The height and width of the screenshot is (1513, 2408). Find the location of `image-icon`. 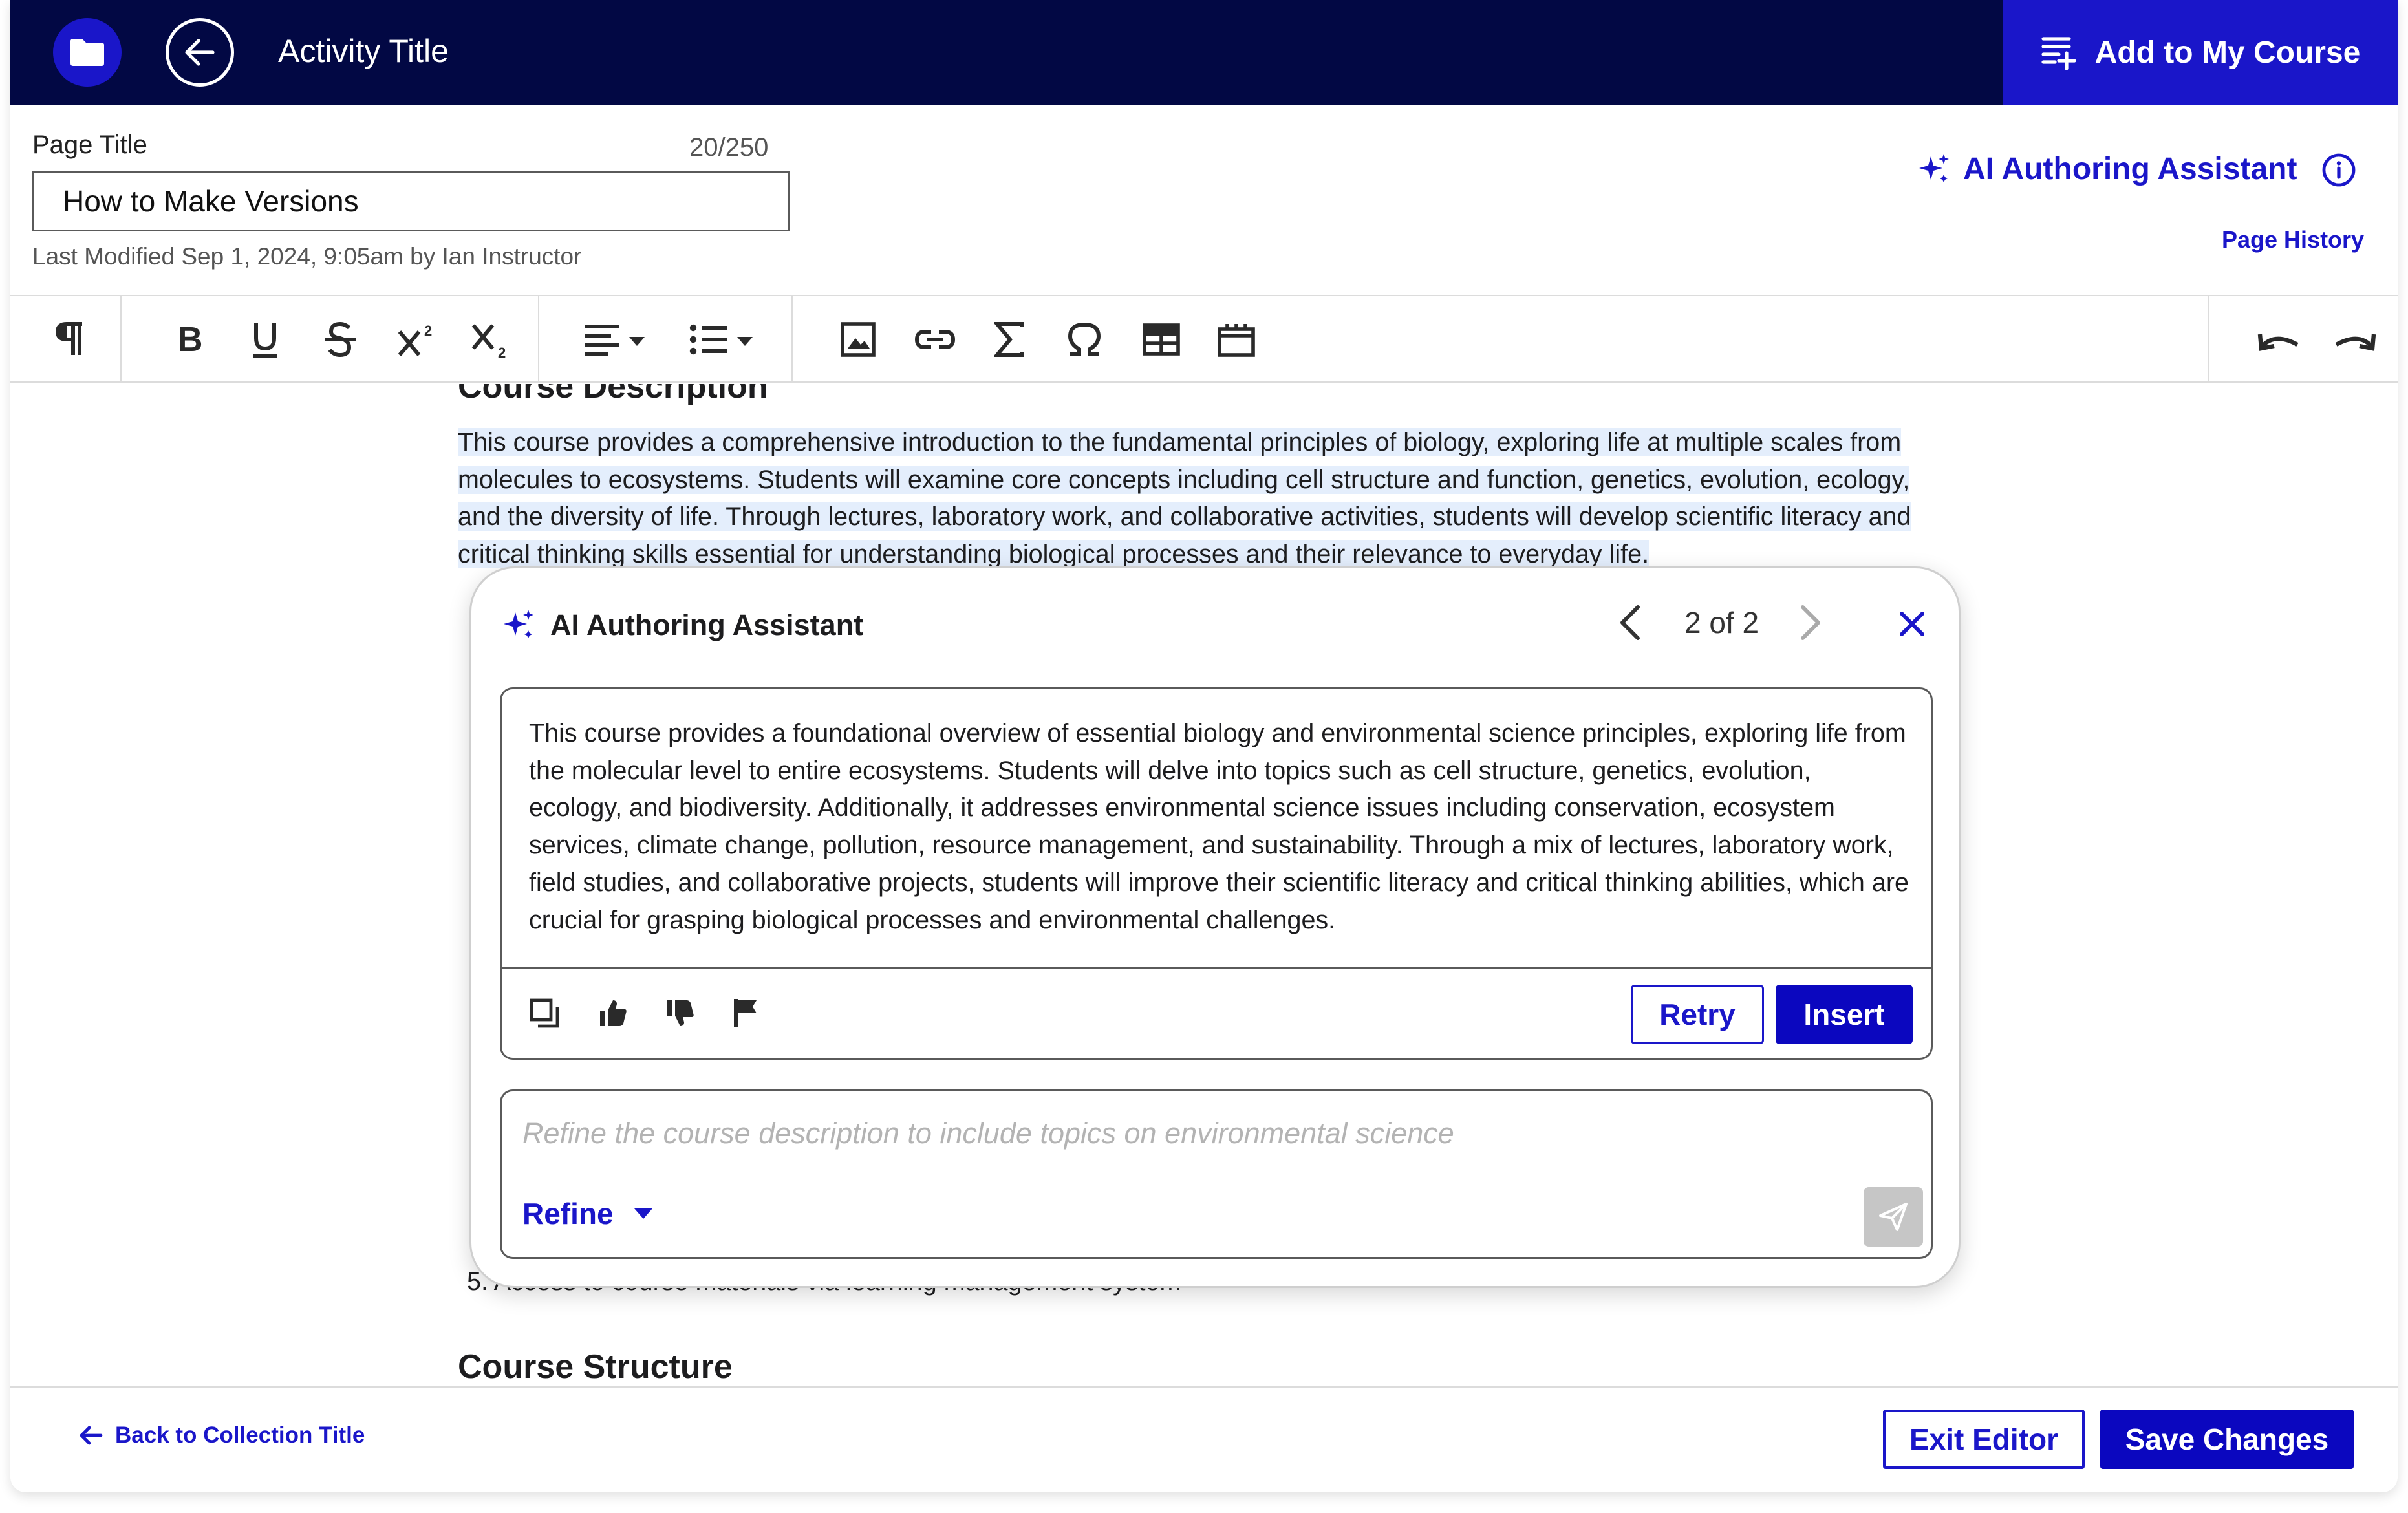

image-icon is located at coordinates (858, 339).